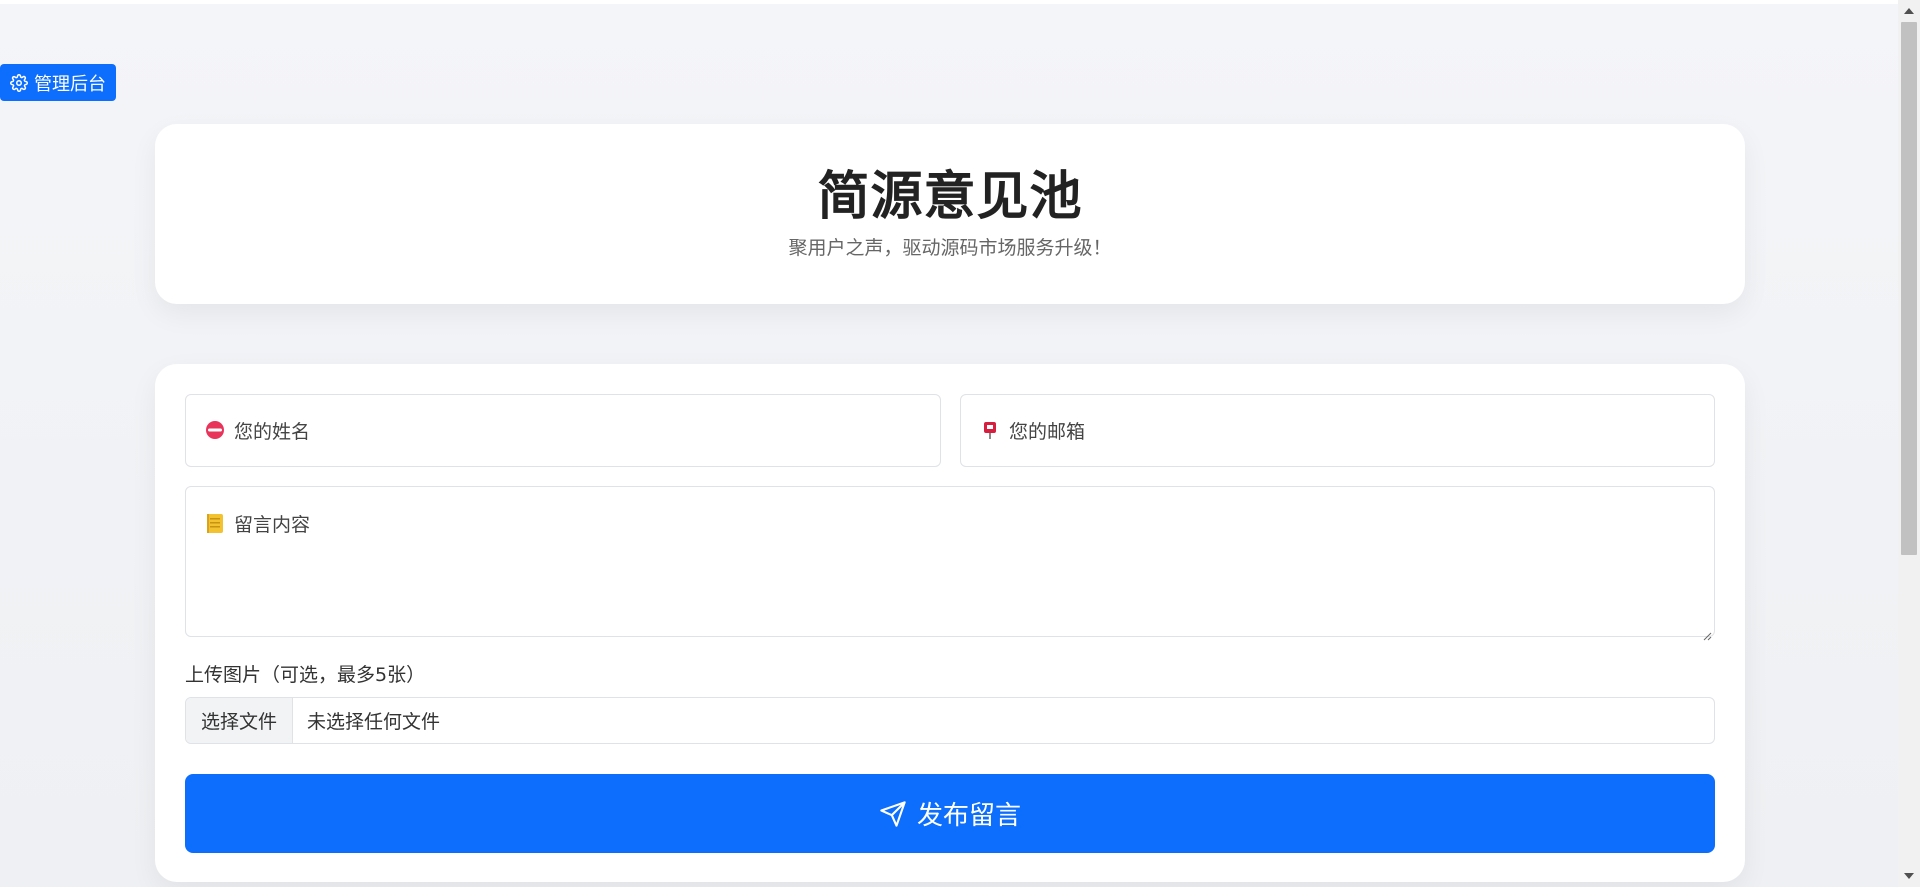 The width and height of the screenshot is (1920, 887). Describe the element at coordinates (1909, 11) in the screenshot. I see `scroll-up-arrow-icon` at that location.